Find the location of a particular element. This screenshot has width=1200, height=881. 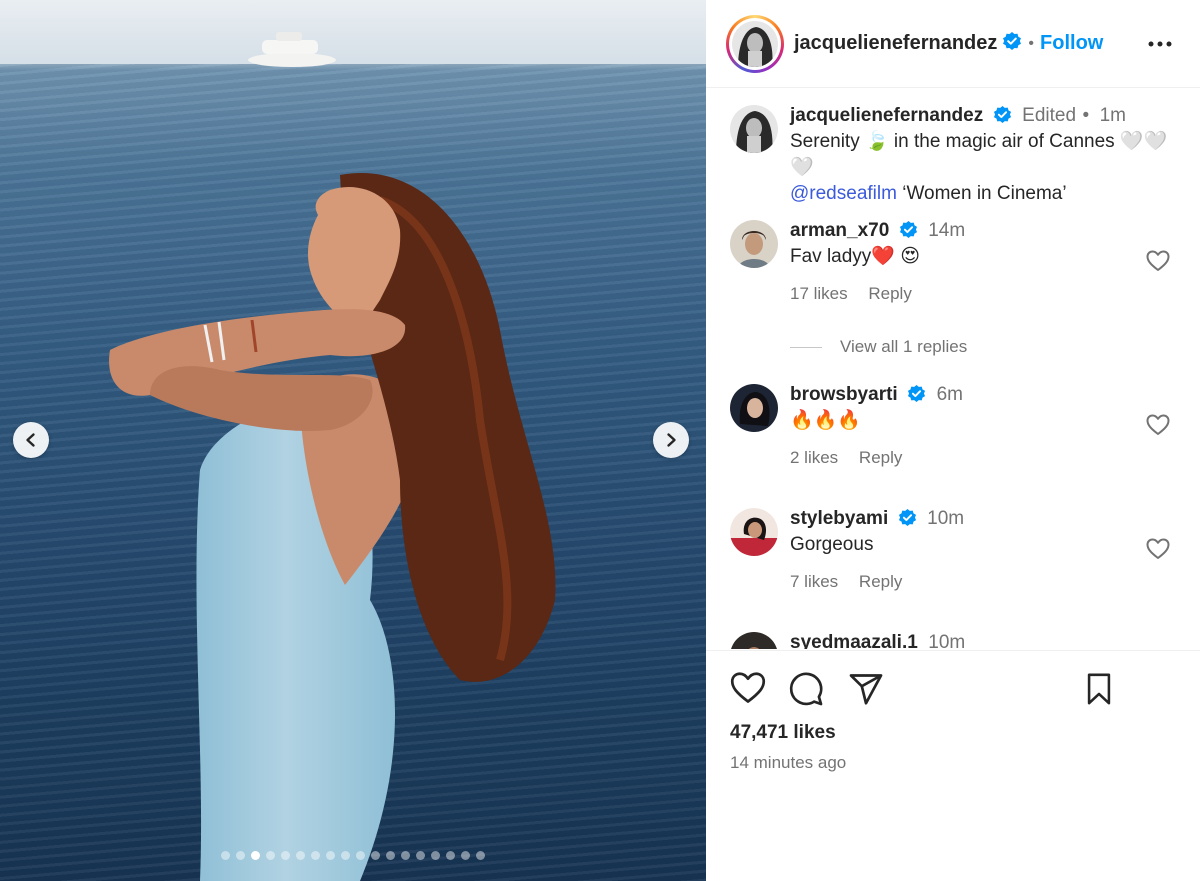

comment-likes: 17 likes is located at coordinates (819, 293).